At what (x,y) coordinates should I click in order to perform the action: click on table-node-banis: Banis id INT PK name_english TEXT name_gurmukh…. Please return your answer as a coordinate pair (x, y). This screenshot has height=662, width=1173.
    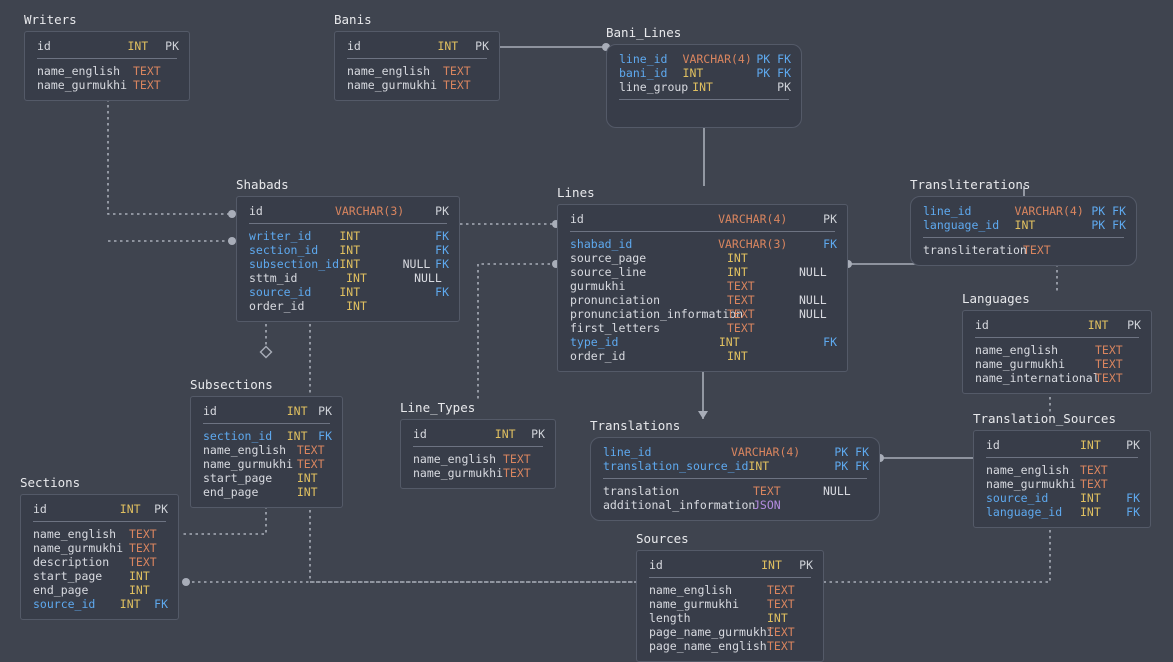
    Looking at the image, I should click on (417, 57).